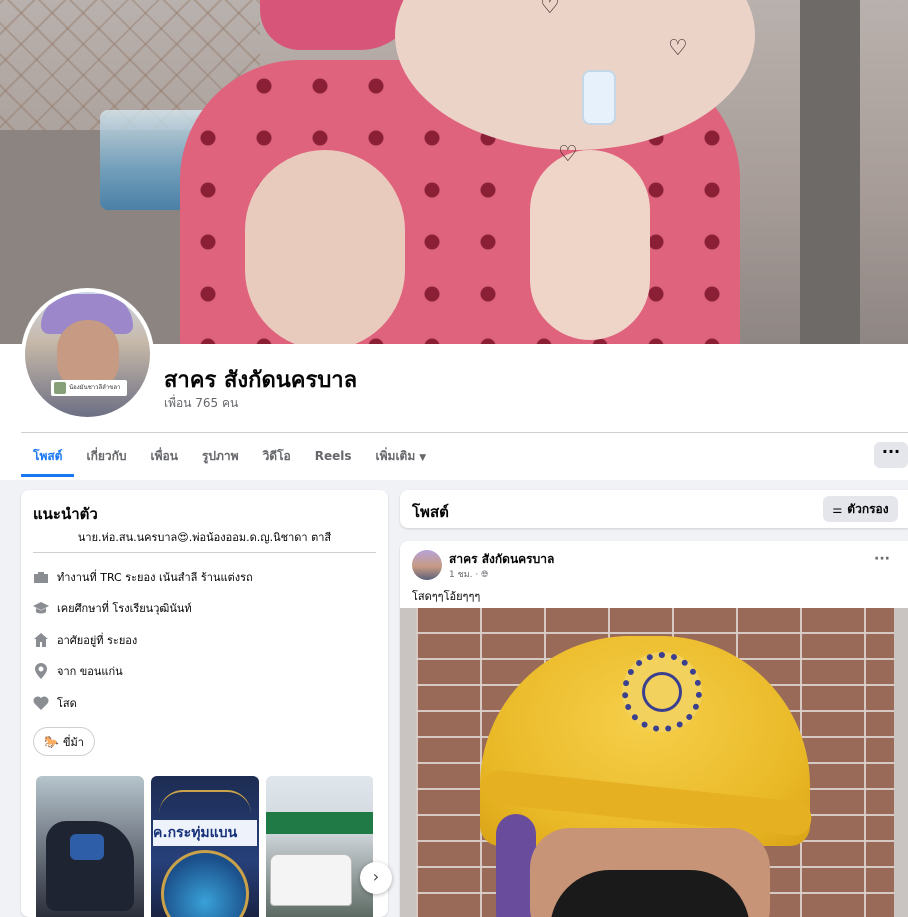 The image size is (908, 917). I want to click on detail-text: เคยศึกษาที่ โรงเรียนวุฒินันท์, so click(124, 608).